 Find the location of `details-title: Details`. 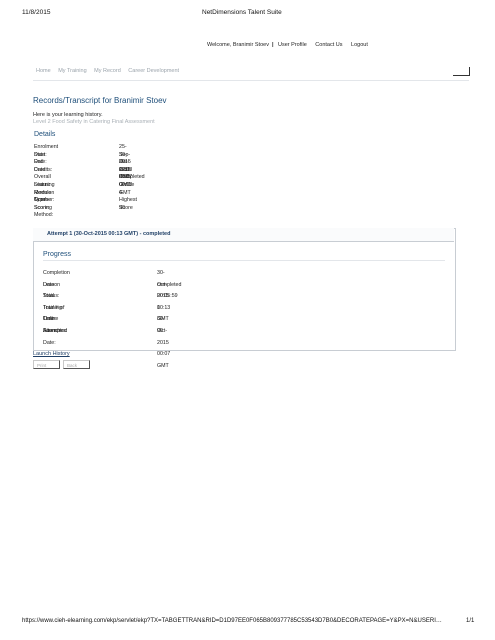

details-title: Details is located at coordinates (45, 134).